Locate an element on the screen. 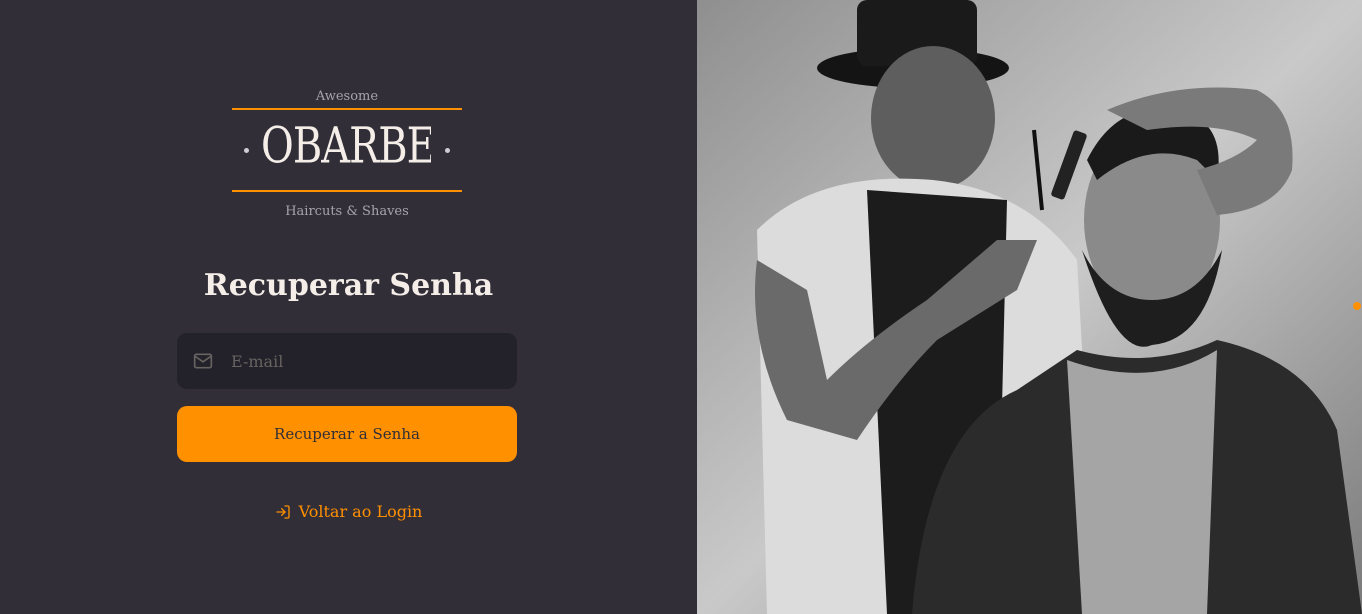 Image resolution: width=1362 pixels, height=614 pixels. logo-bottom-rule is located at coordinates (347, 191).